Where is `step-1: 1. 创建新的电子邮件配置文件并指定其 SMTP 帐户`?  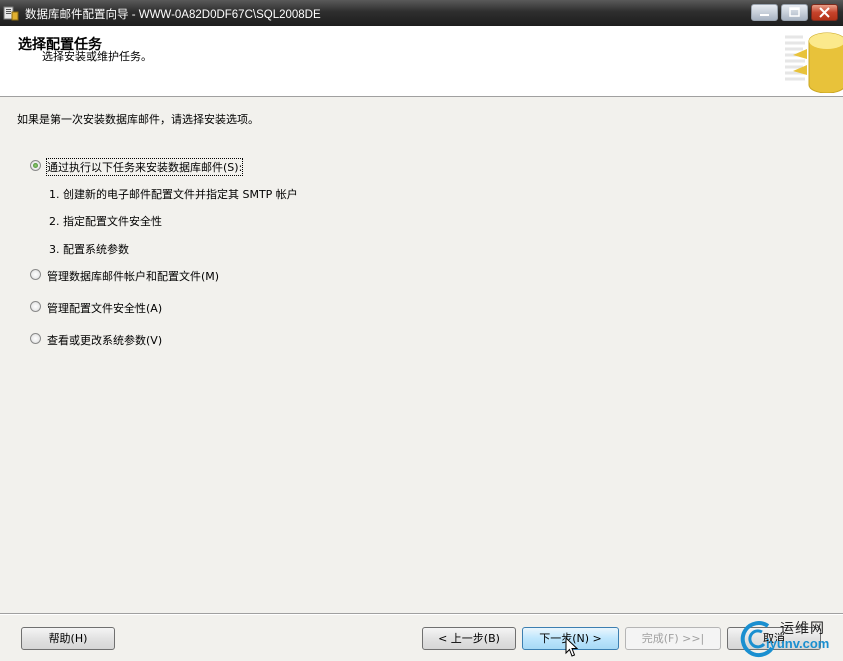
step-1: 1. 创建新的电子邮件配置文件并指定其 SMTP 帐户 is located at coordinates (173, 194).